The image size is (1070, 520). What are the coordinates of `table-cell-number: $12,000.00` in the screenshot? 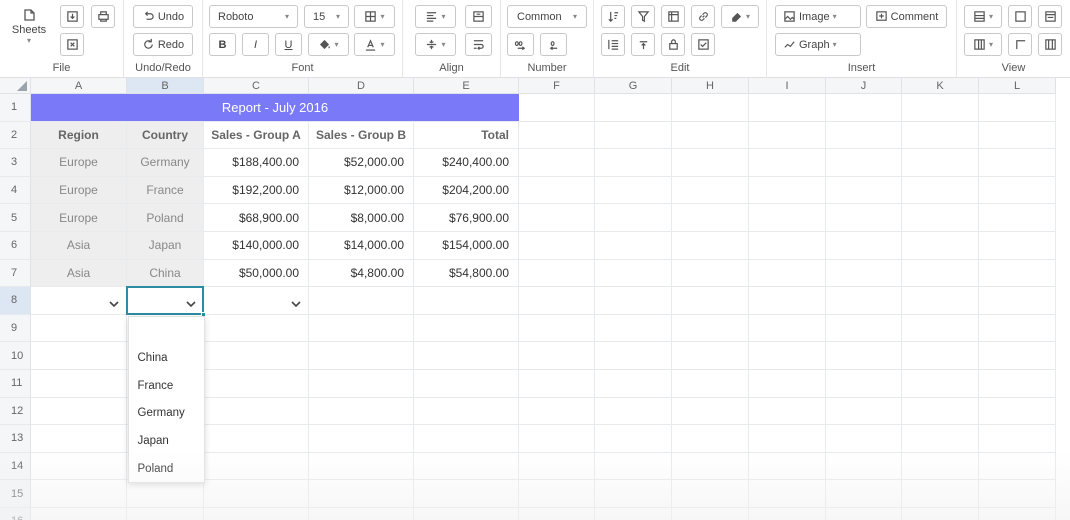 It's located at (361, 190).